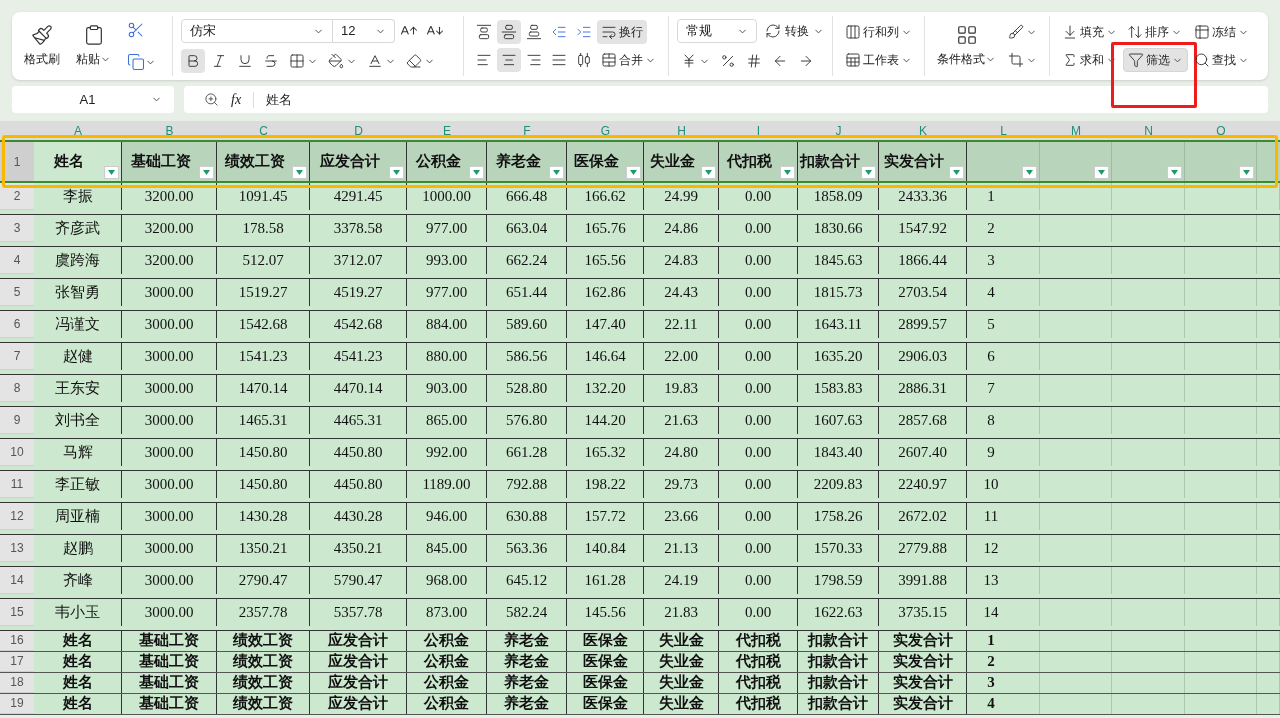  I want to click on font-select: 仿宋, so click(257, 31).